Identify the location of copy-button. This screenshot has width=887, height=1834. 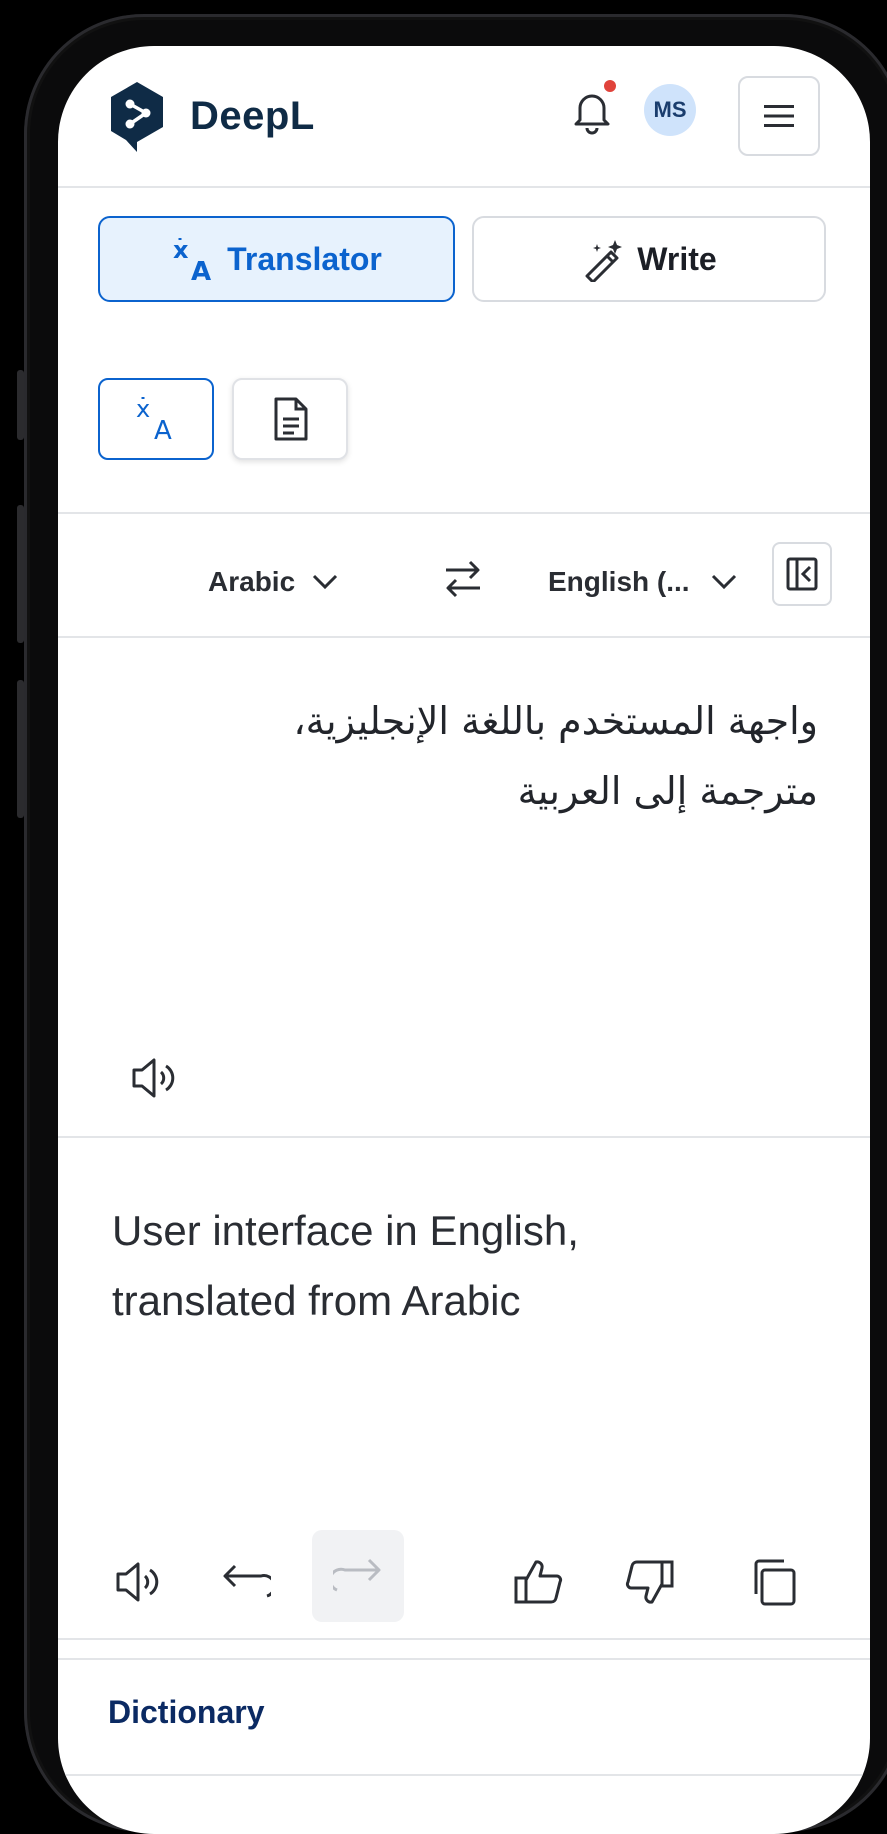
(774, 1582).